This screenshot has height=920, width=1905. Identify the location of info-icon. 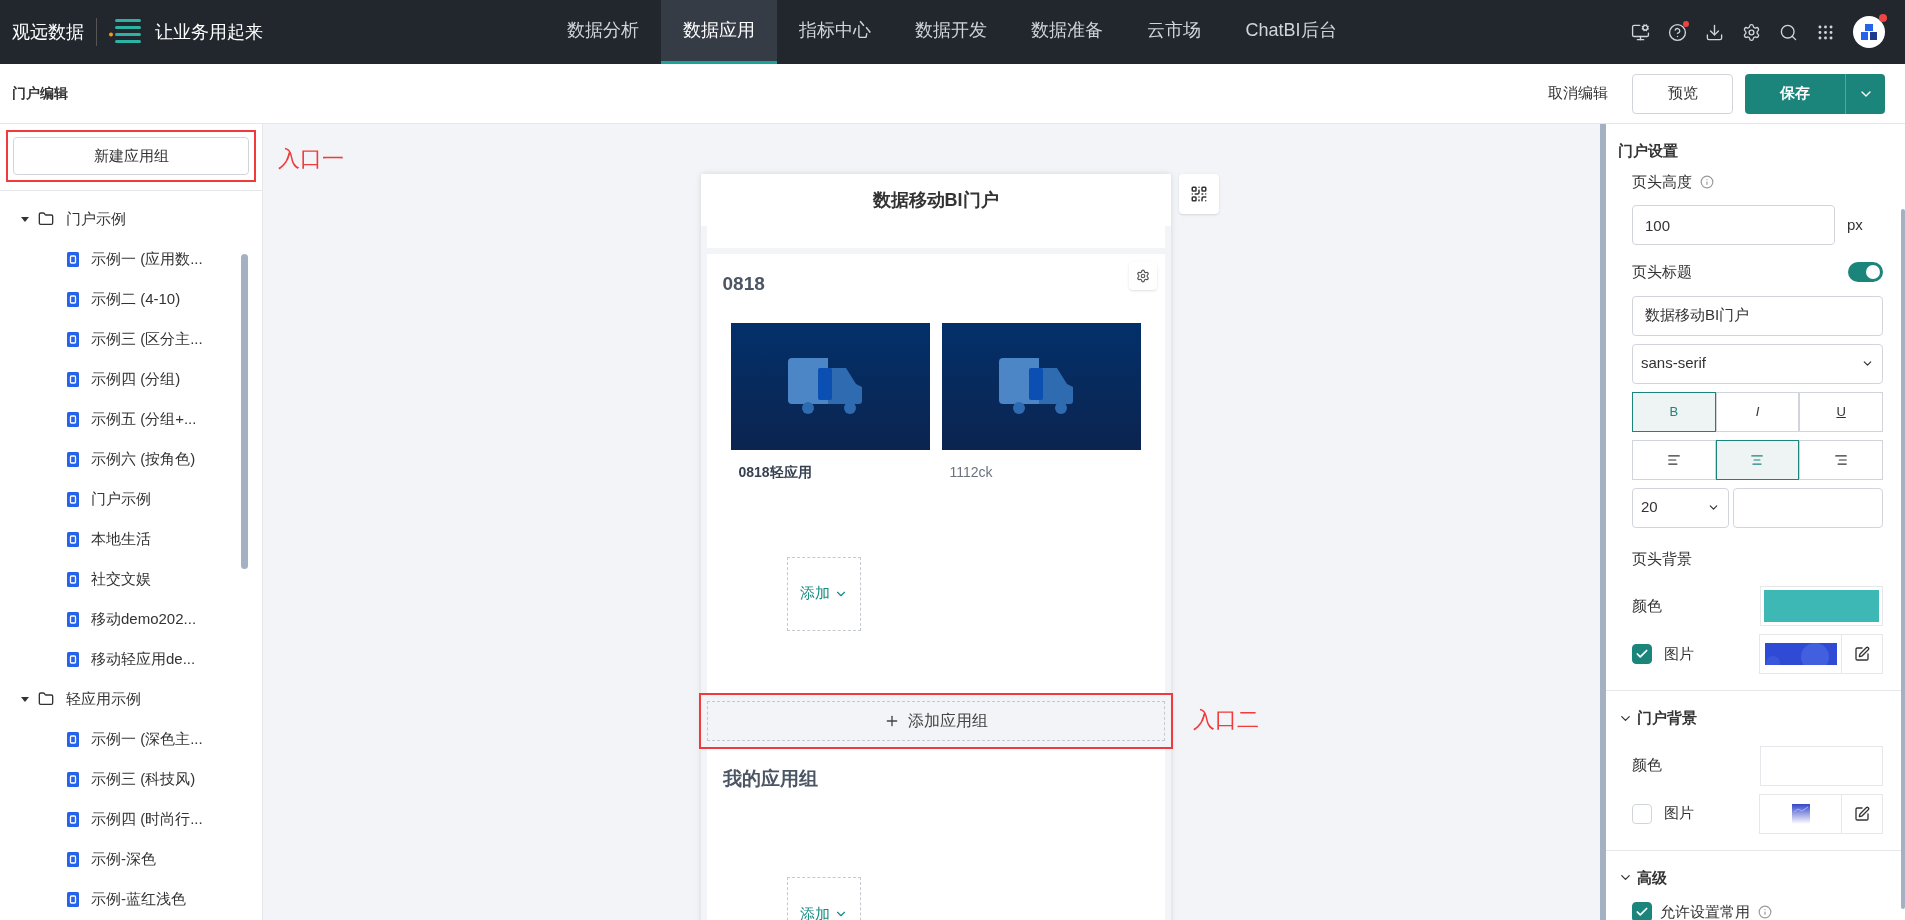
(1765, 912).